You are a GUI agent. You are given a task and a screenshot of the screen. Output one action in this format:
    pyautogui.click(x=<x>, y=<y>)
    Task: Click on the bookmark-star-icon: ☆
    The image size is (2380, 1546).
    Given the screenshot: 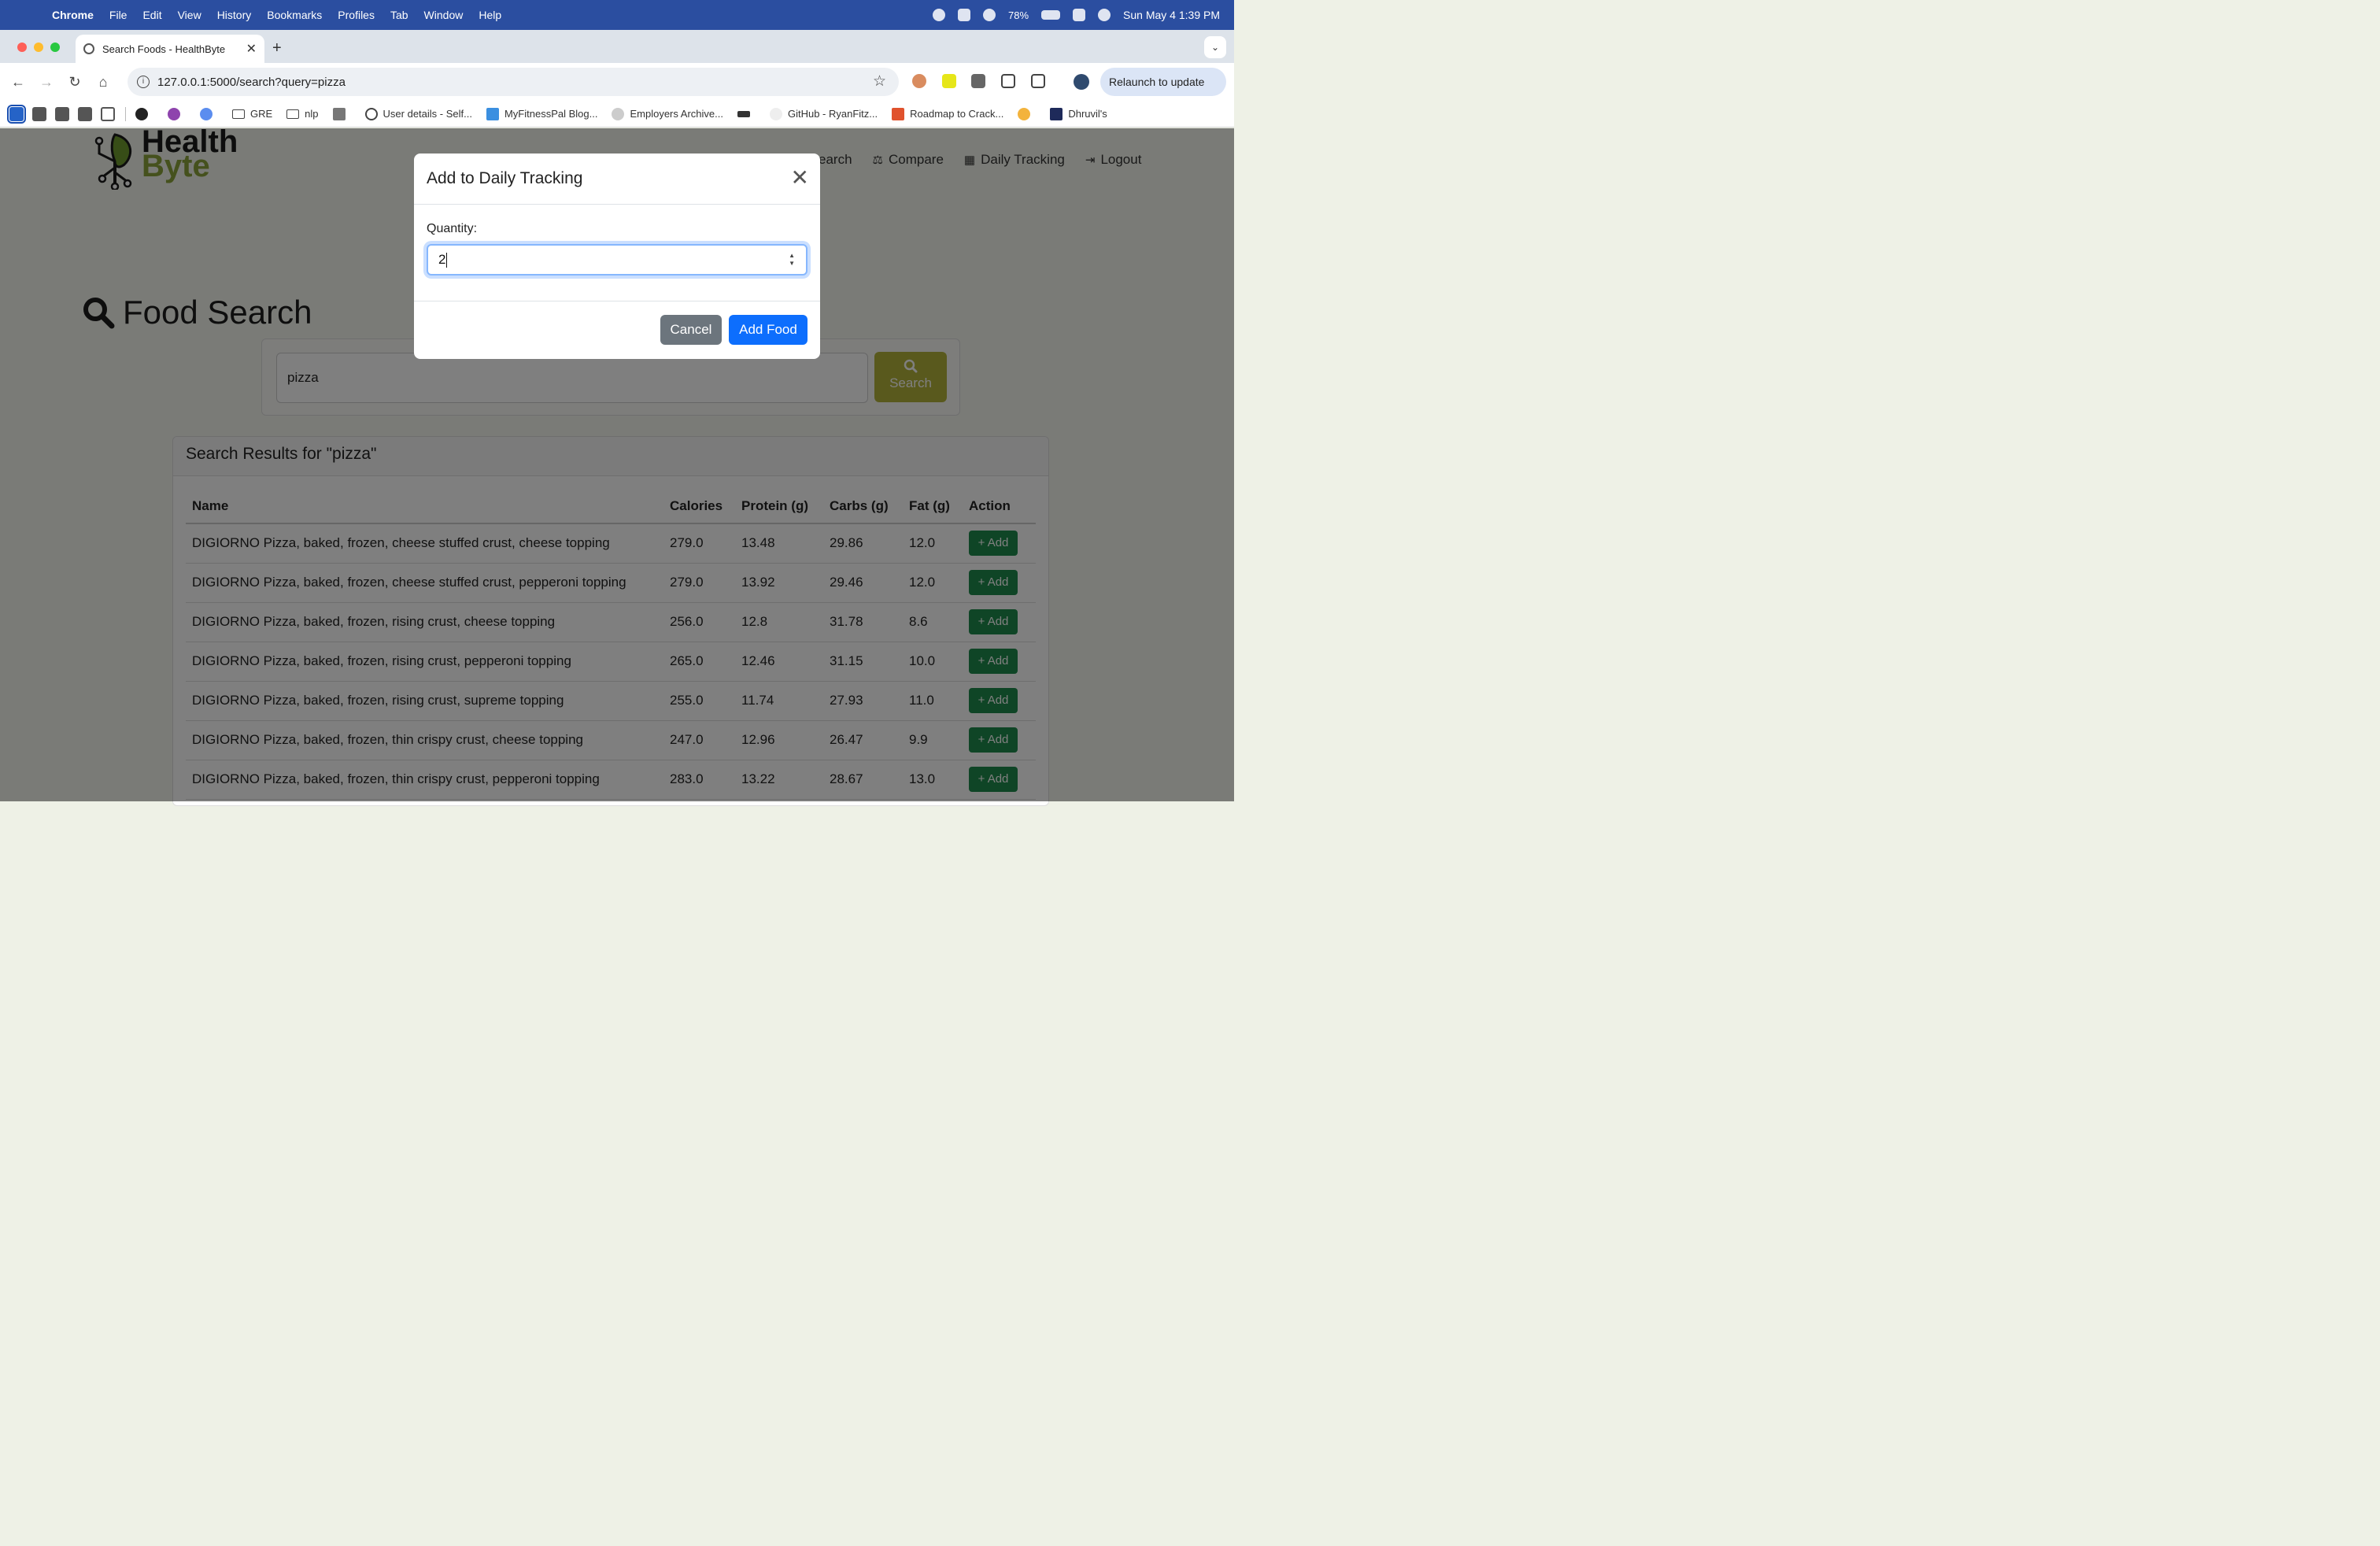 What is the action you would take?
    pyautogui.click(x=880, y=81)
    